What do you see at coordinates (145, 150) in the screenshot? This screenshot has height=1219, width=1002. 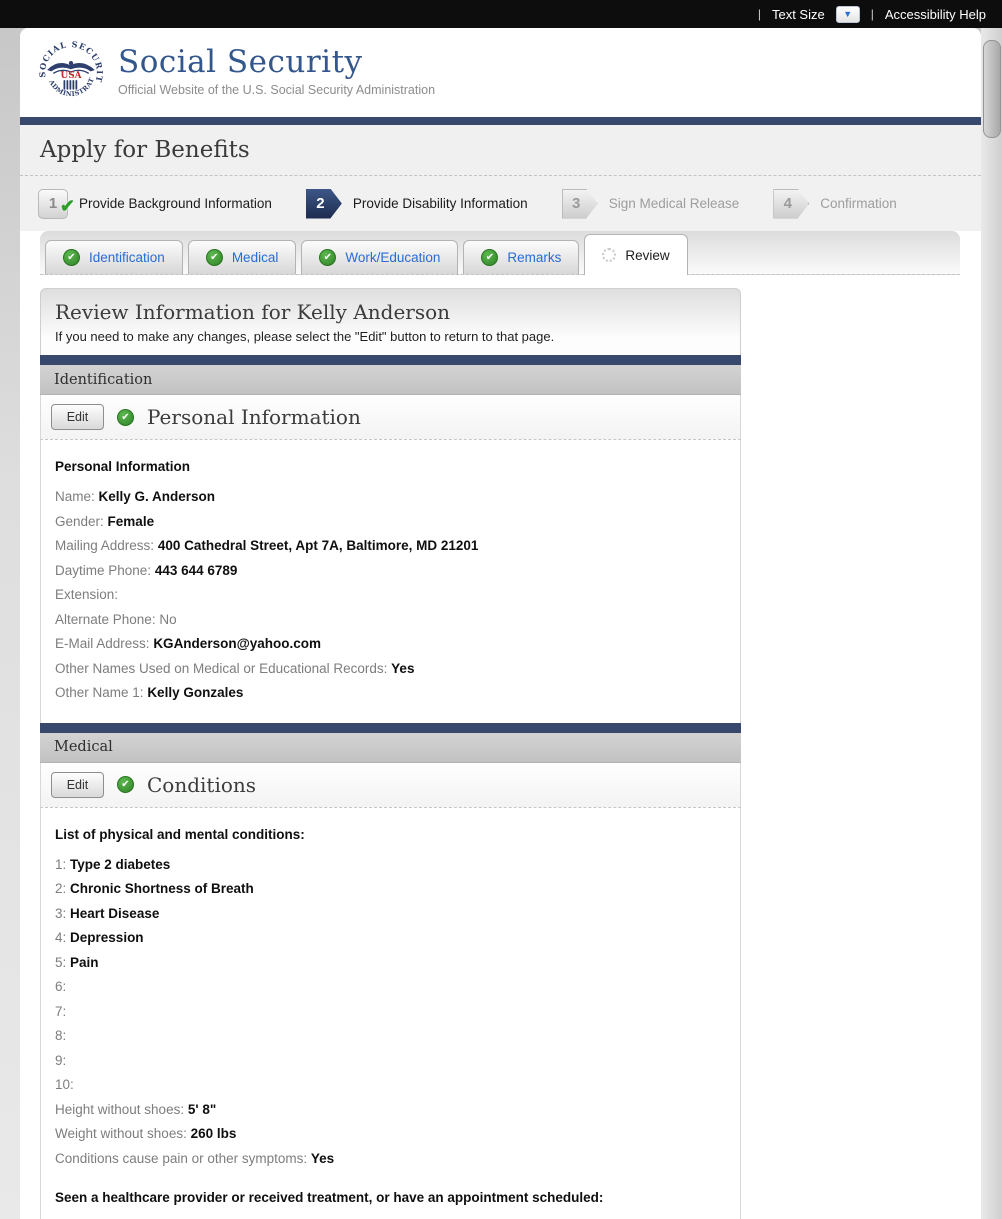 I see `page-title: Apply for Benefits` at bounding box center [145, 150].